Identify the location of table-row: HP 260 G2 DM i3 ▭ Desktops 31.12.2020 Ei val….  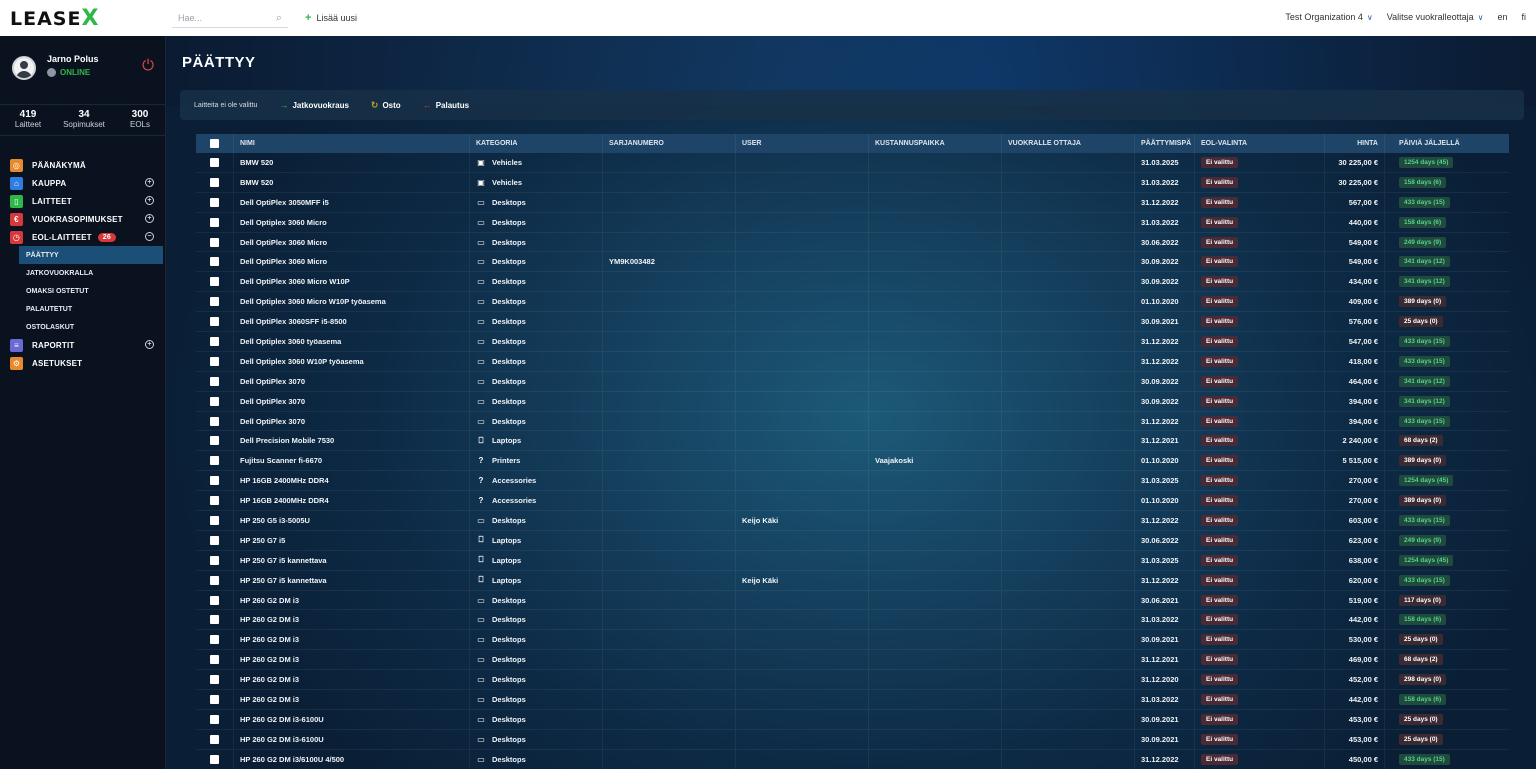
(852, 680).